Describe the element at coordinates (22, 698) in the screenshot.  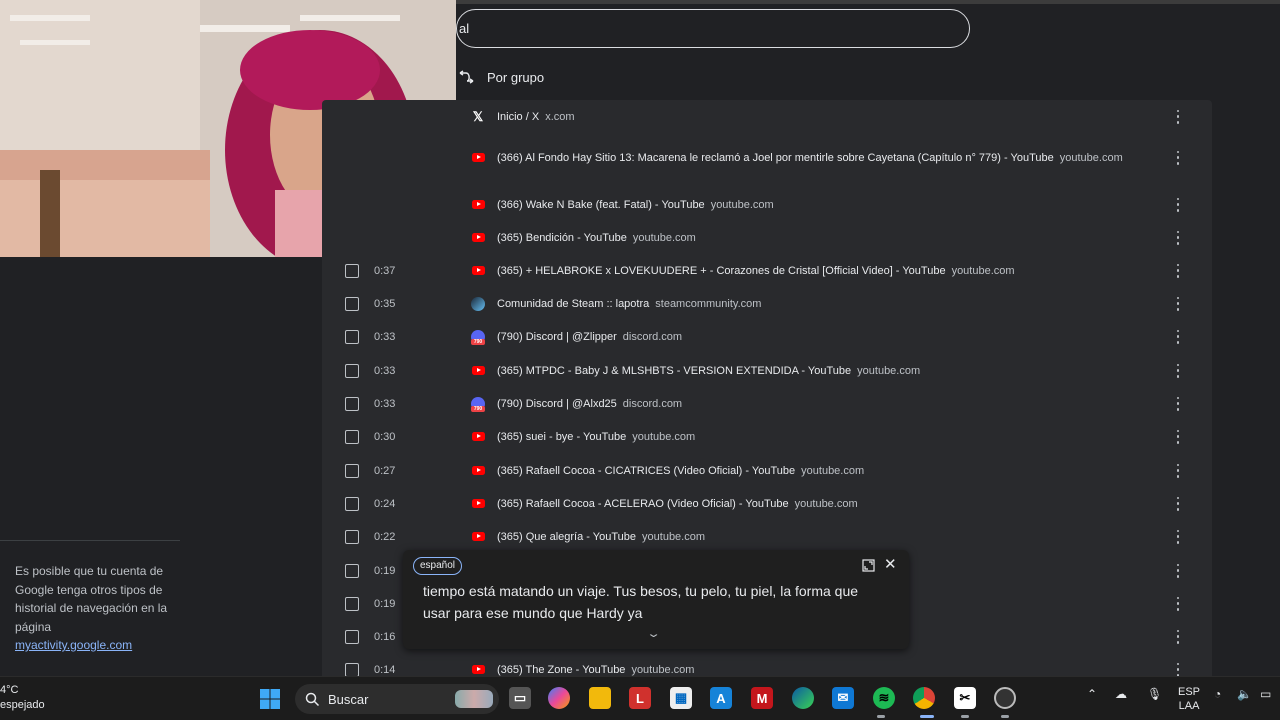
I see `weather-widget: 4°C espejado` at that location.